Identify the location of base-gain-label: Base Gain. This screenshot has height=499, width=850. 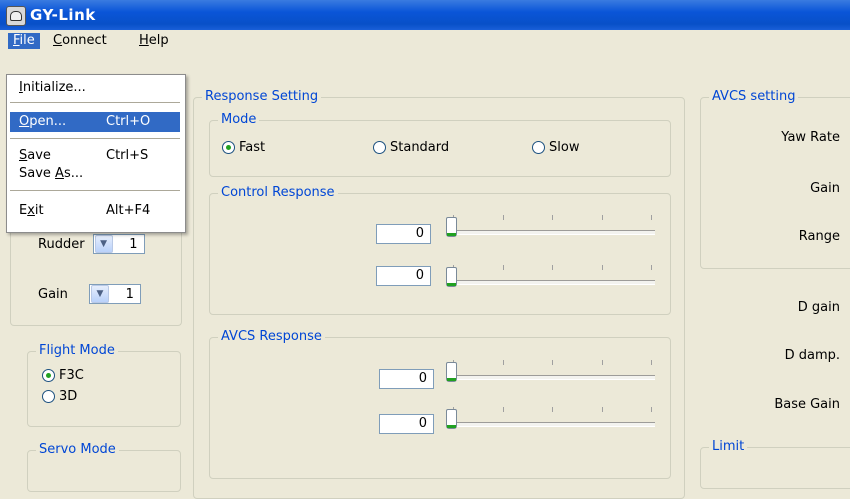
(807, 404).